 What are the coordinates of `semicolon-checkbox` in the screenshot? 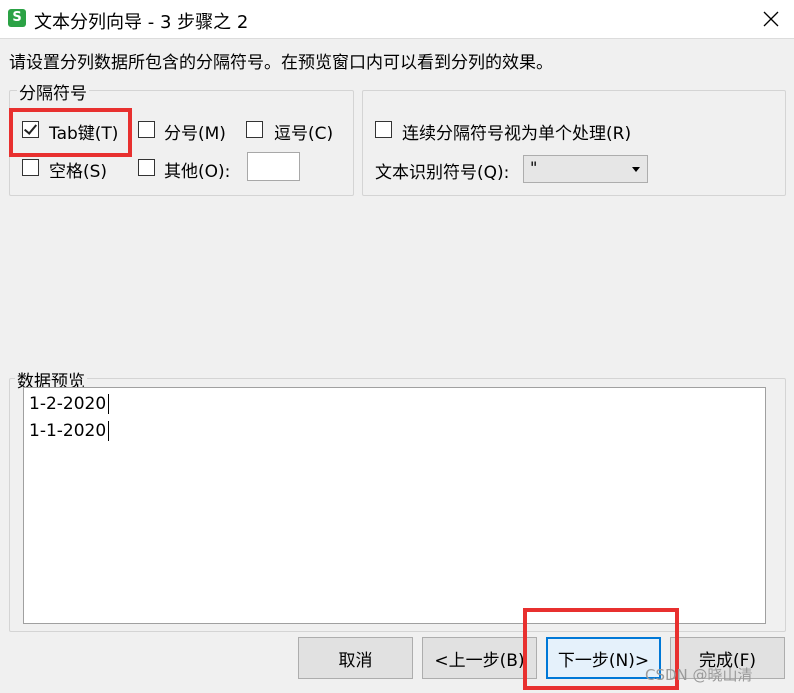 It's located at (146, 129).